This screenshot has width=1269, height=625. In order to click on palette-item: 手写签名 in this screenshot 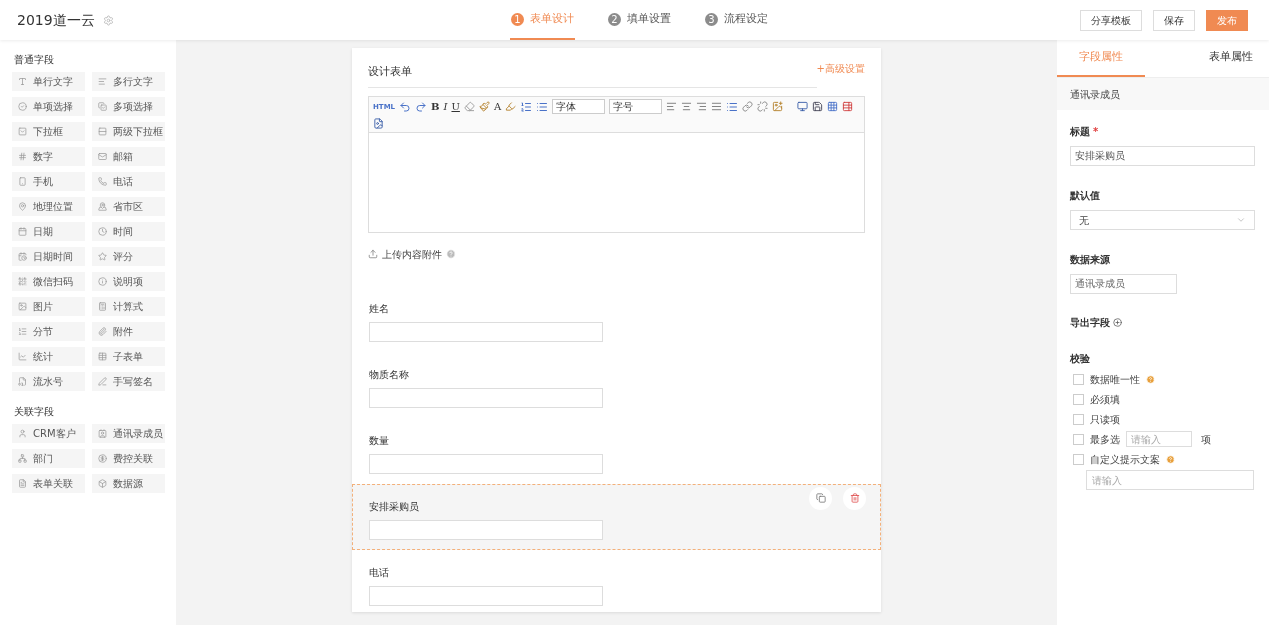, I will do `click(128, 381)`.